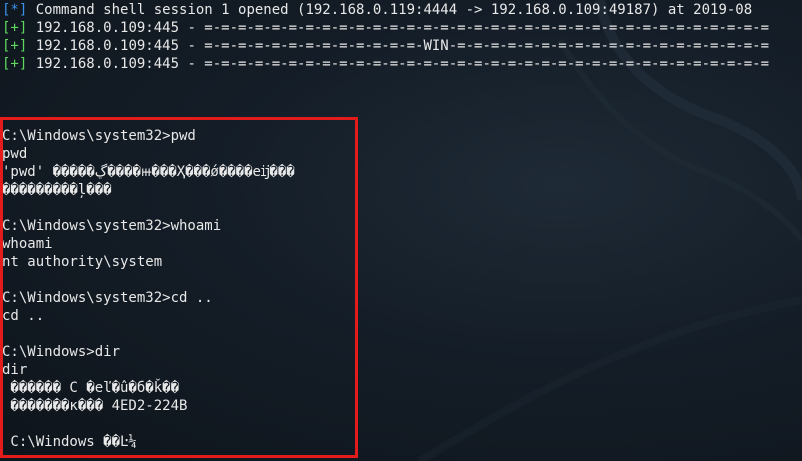  I want to click on info-tag: [*], so click(15, 10).